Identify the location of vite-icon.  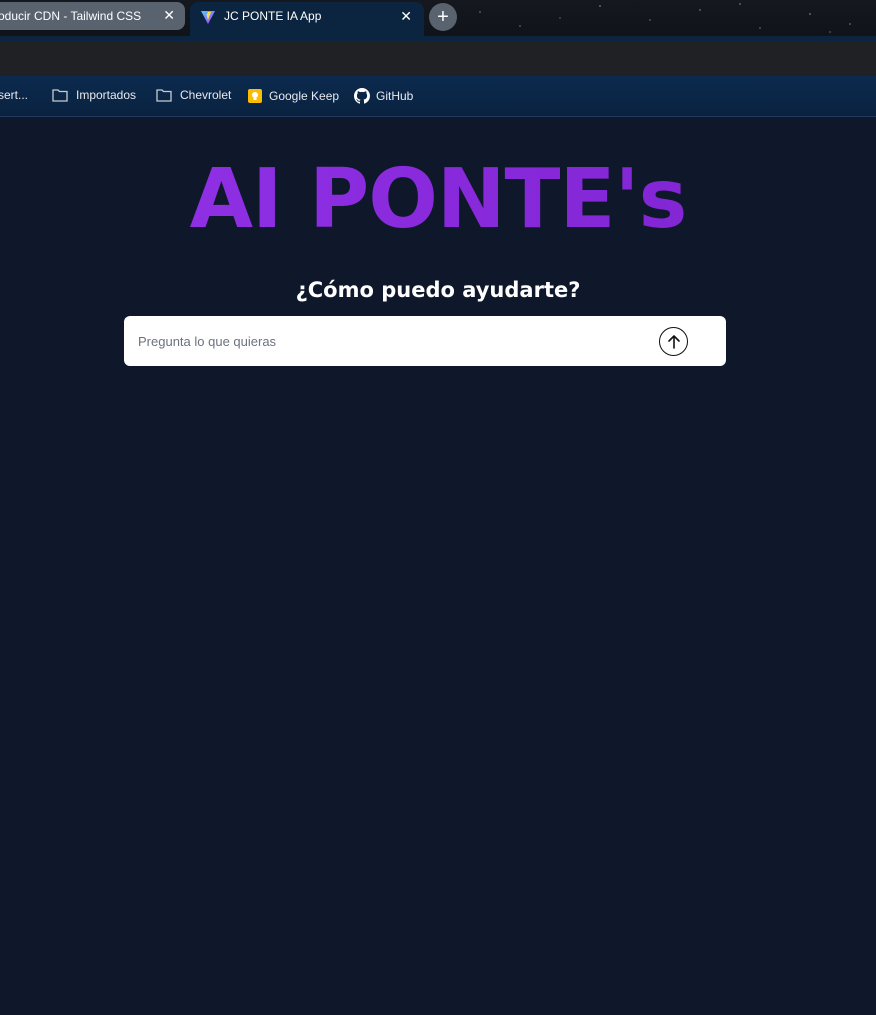
(208, 17).